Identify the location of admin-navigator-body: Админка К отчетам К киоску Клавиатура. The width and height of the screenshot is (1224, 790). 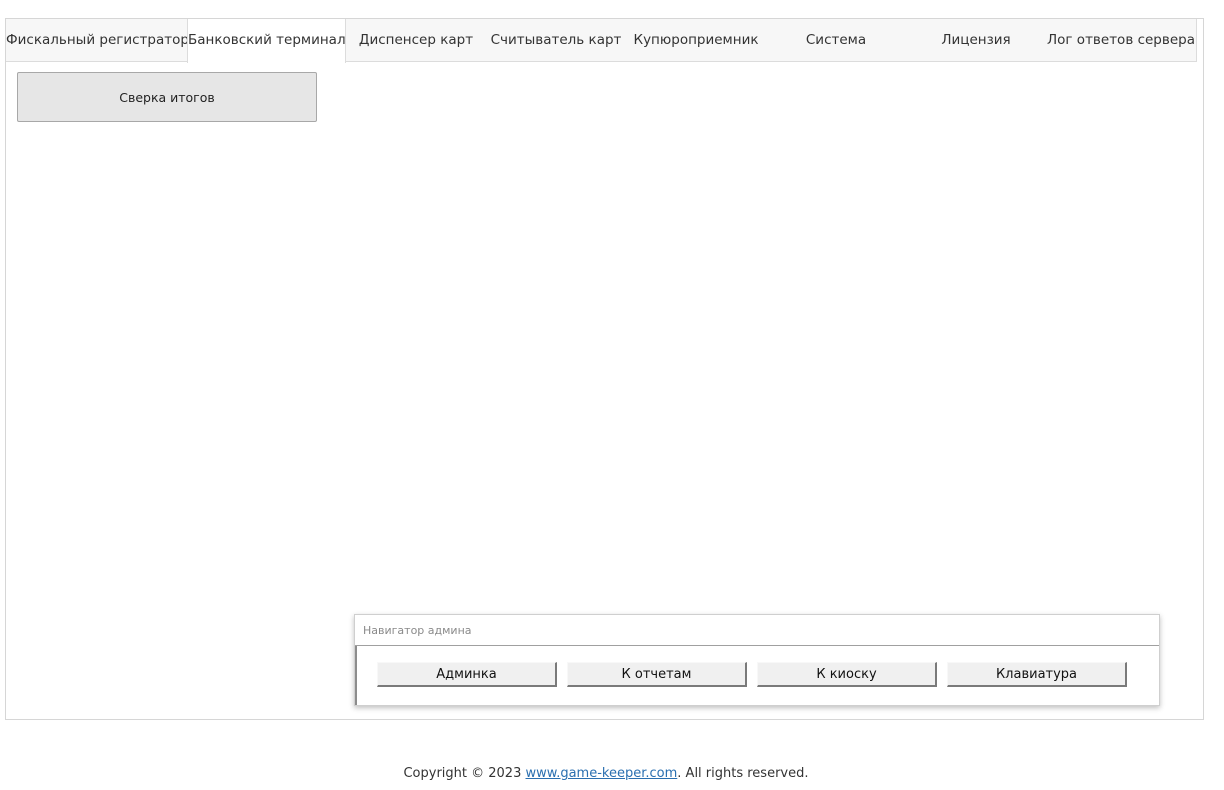
(757, 675).